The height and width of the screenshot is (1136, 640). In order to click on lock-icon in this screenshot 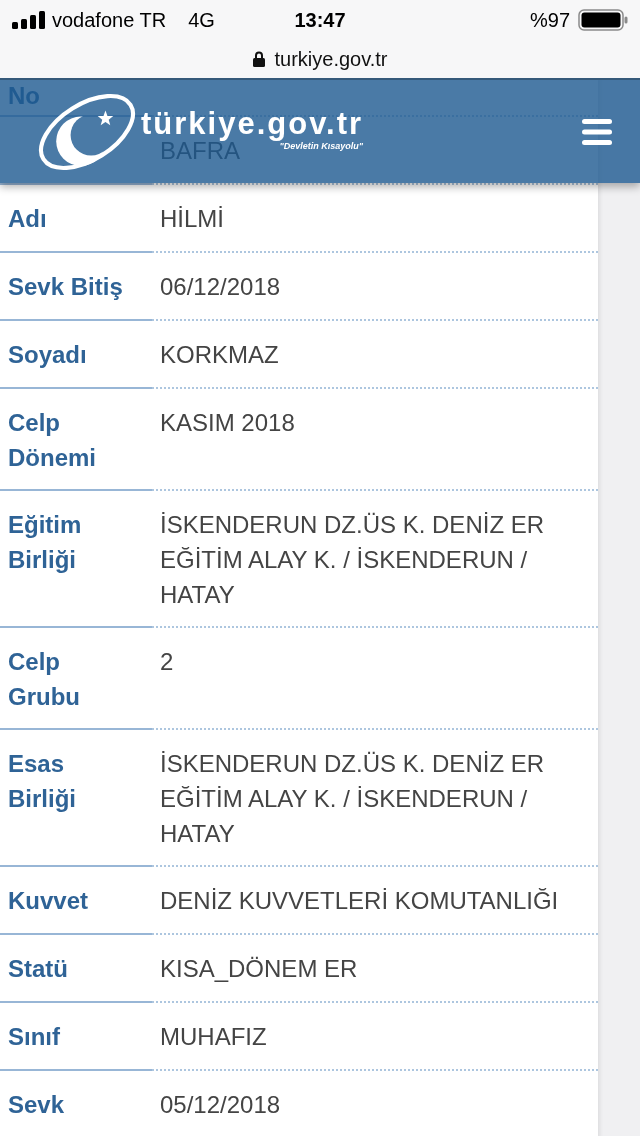, I will do `click(258, 59)`.